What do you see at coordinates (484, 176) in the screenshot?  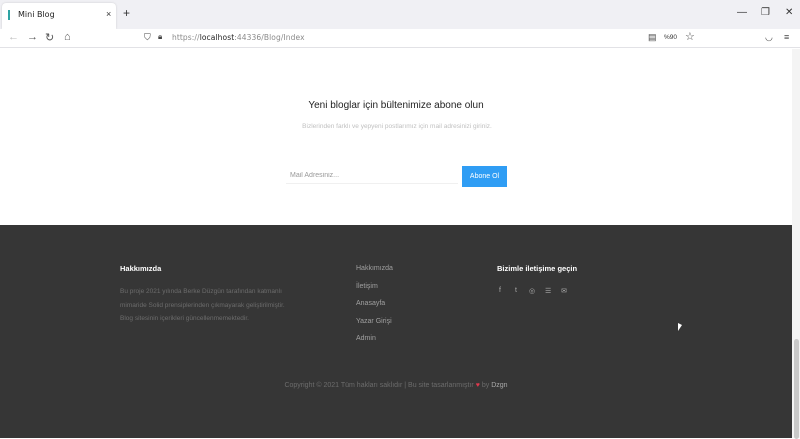 I see `subscribe-button: Abone Ol` at bounding box center [484, 176].